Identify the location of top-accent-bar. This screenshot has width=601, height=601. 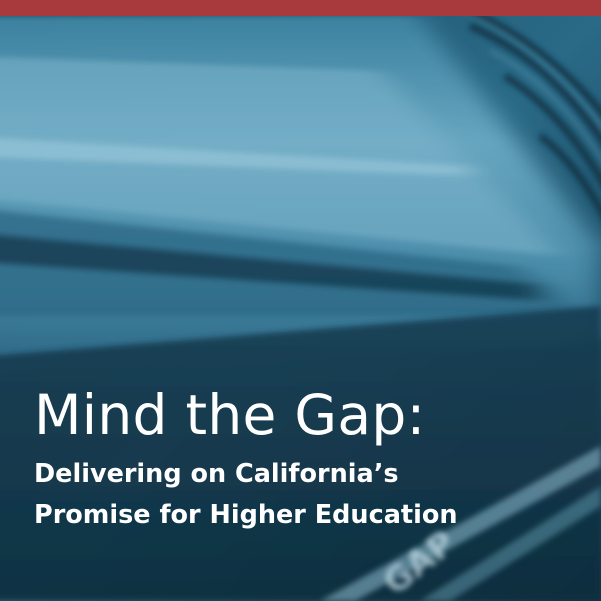
(300, 8).